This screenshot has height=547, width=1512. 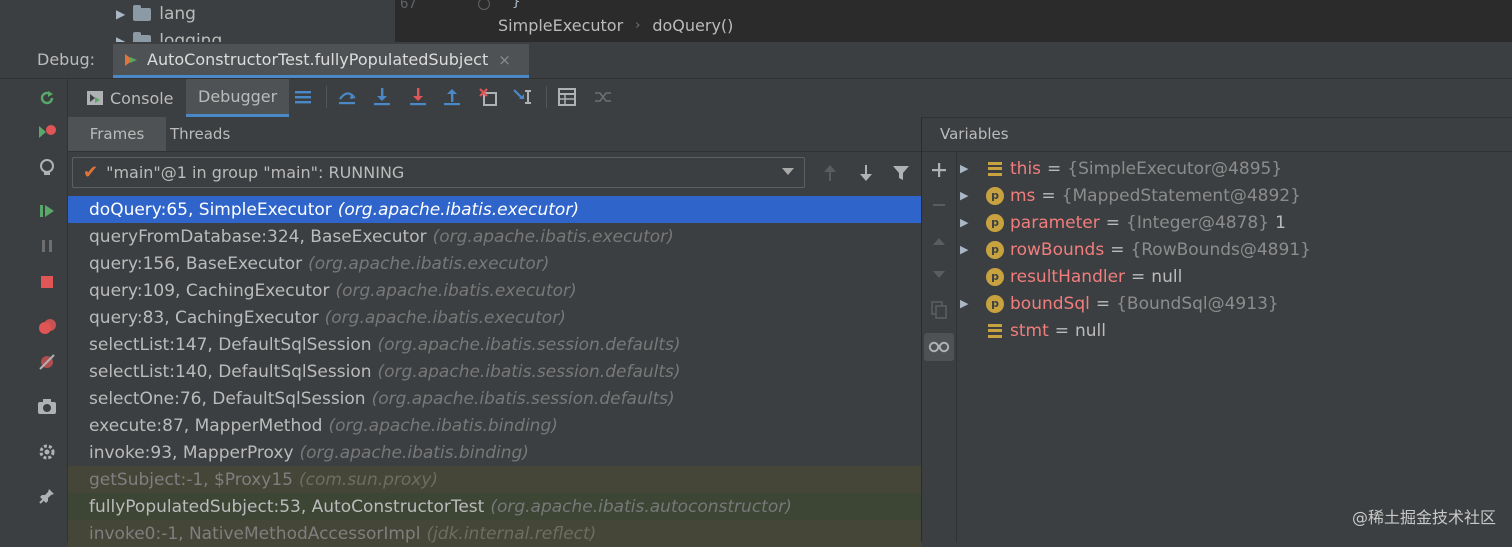 What do you see at coordinates (255, 533) in the screenshot?
I see `frame-method: invoke0:-1, NativeMethodAccessorImpl` at bounding box center [255, 533].